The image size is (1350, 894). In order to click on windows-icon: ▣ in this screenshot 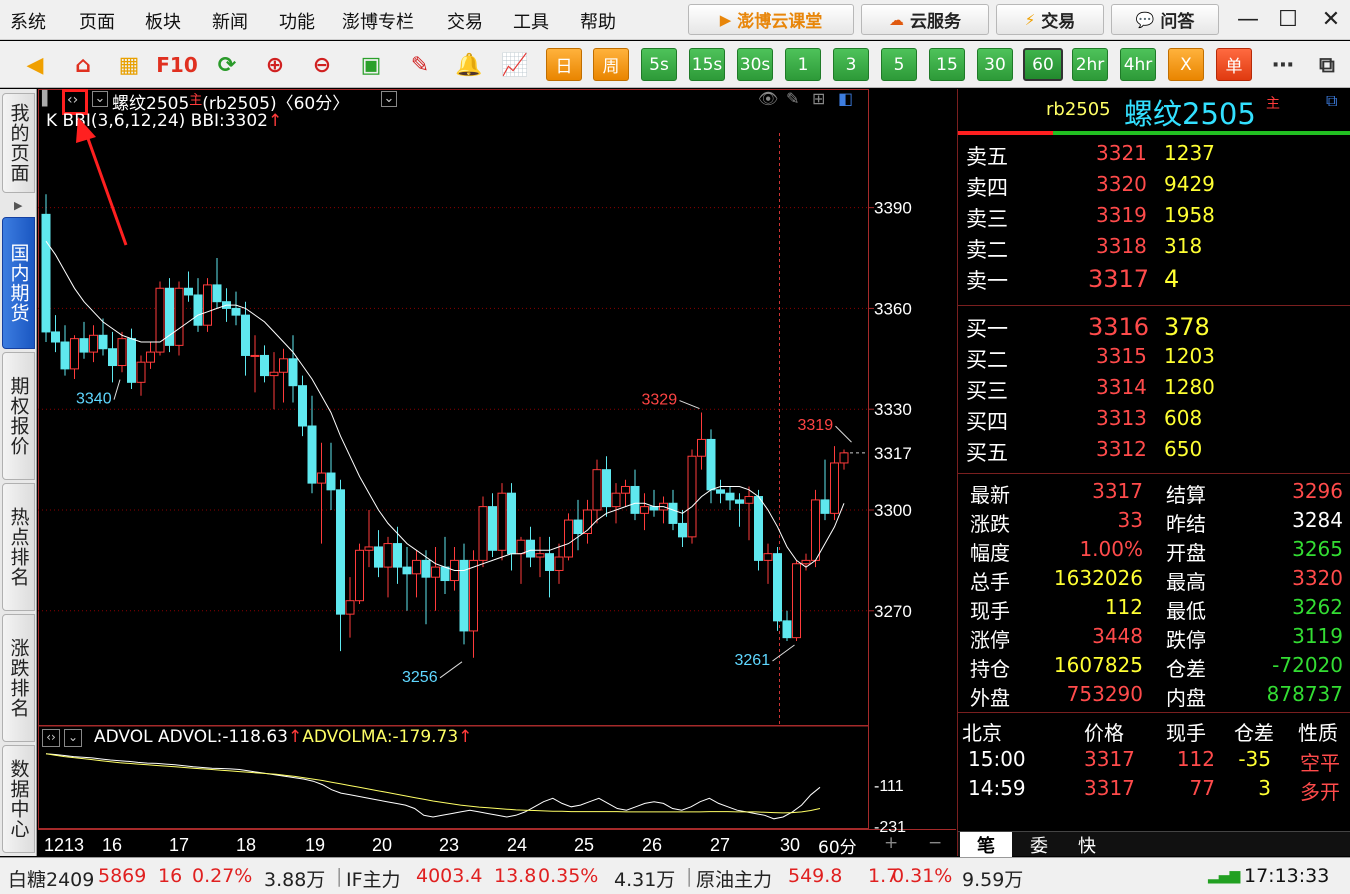, I will do `click(371, 65)`.